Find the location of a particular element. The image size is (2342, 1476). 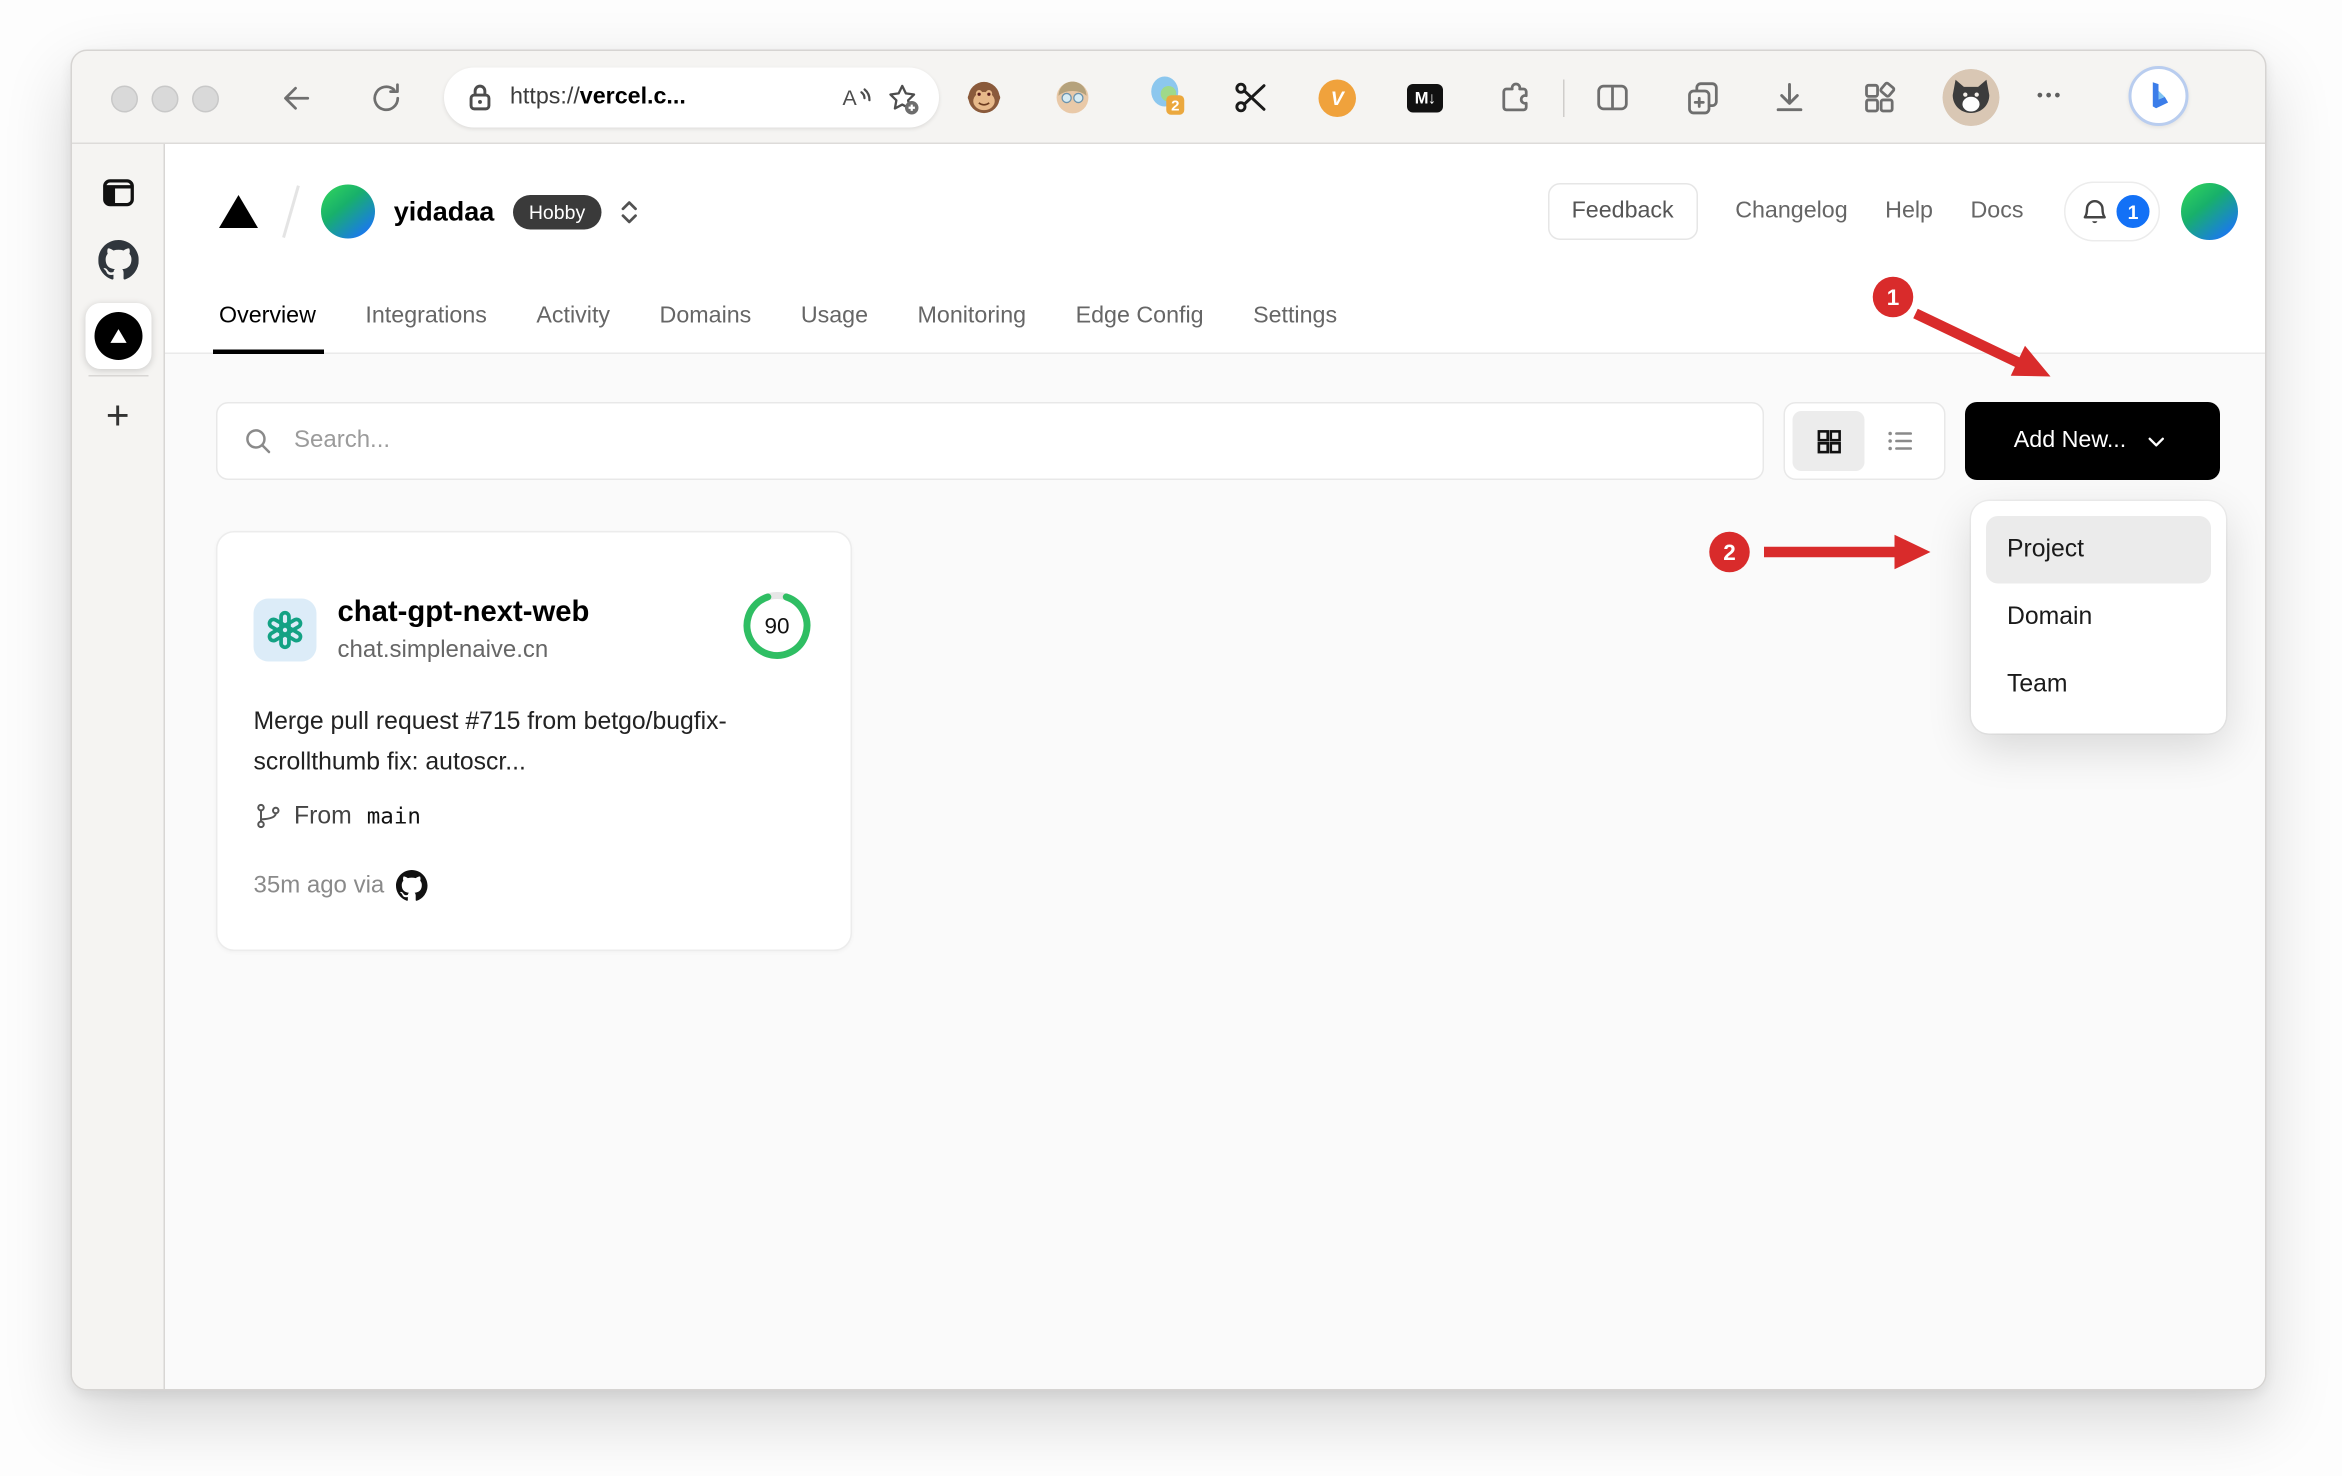

branch-name: main is located at coordinates (393, 816).